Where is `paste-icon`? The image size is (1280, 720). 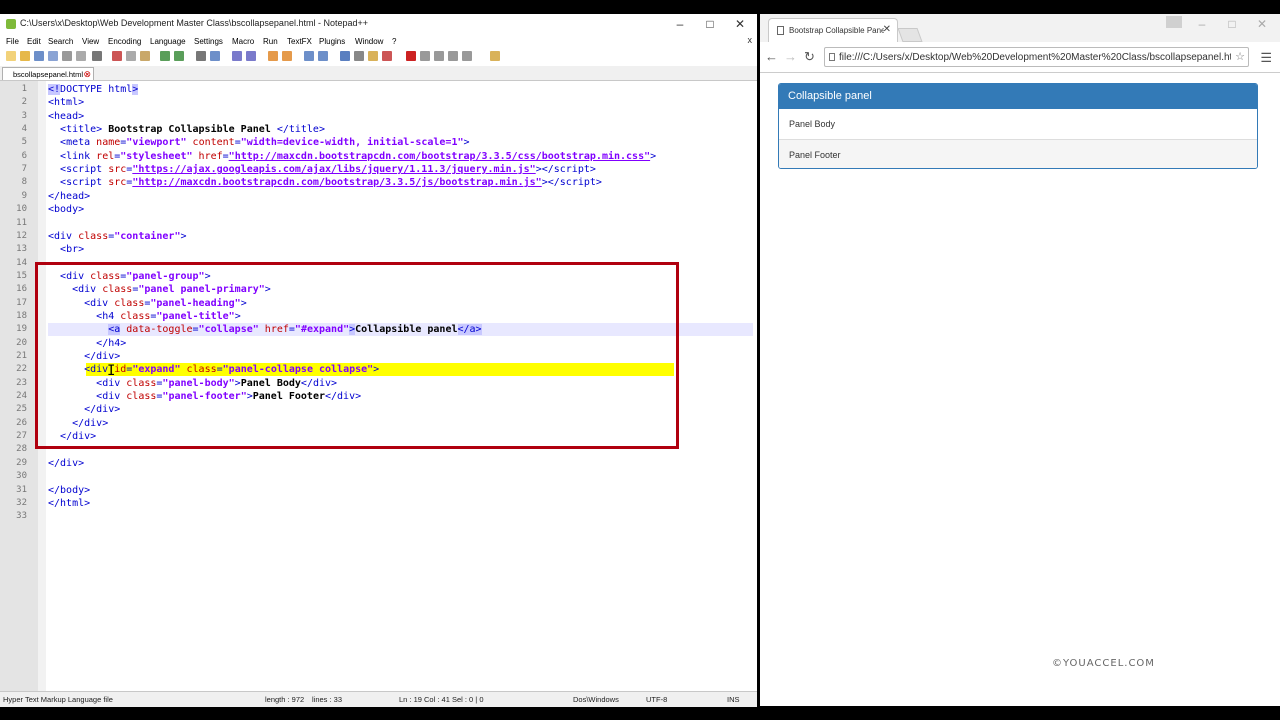
paste-icon is located at coordinates (145, 56).